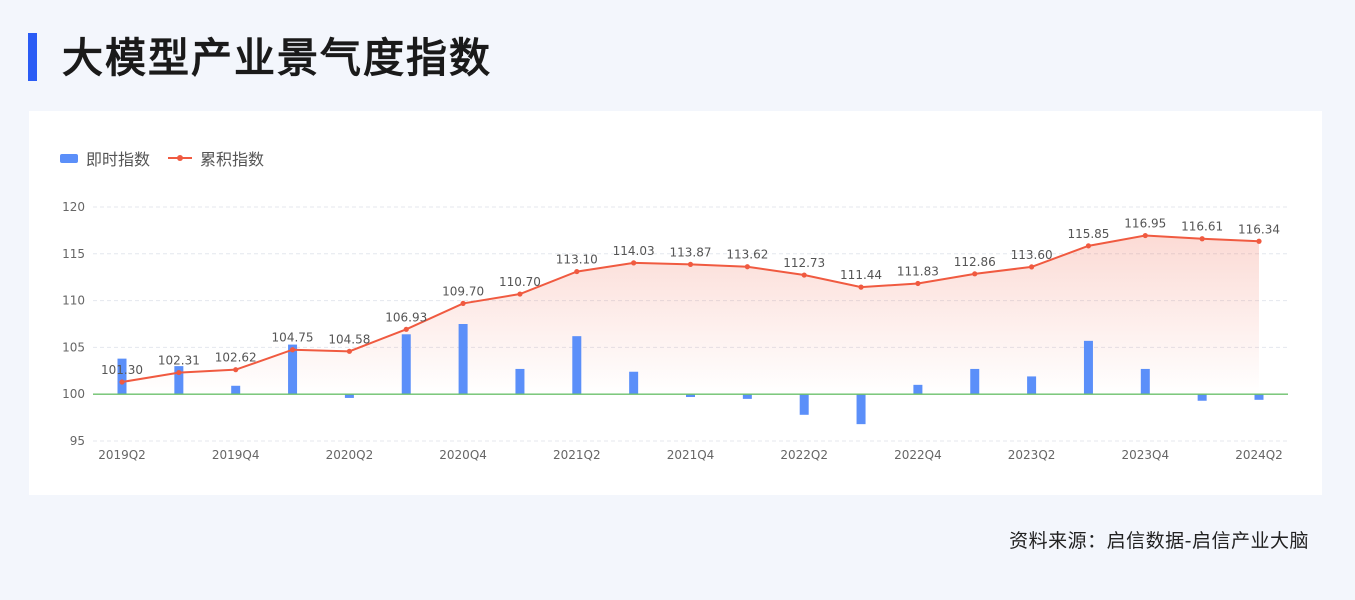 This screenshot has width=1355, height=600. What do you see at coordinates (975, 262) in the screenshot?
I see `line-data-label: 112.86` at bounding box center [975, 262].